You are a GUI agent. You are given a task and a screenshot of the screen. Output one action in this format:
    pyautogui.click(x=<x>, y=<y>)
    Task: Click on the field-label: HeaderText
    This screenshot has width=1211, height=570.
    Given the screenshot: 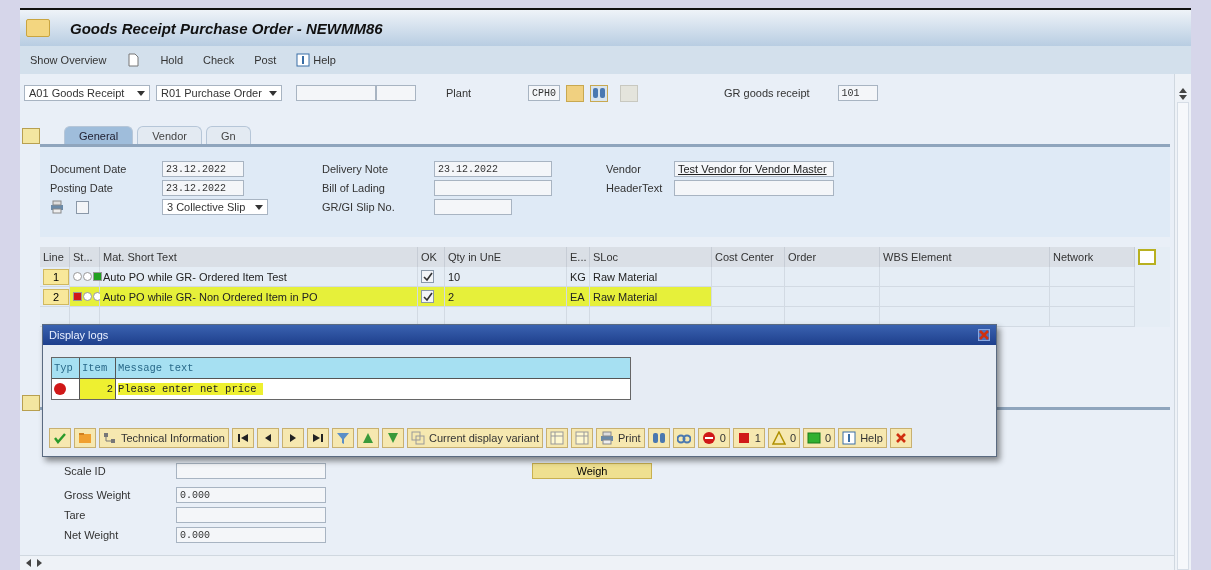 What is the action you would take?
    pyautogui.click(x=635, y=188)
    